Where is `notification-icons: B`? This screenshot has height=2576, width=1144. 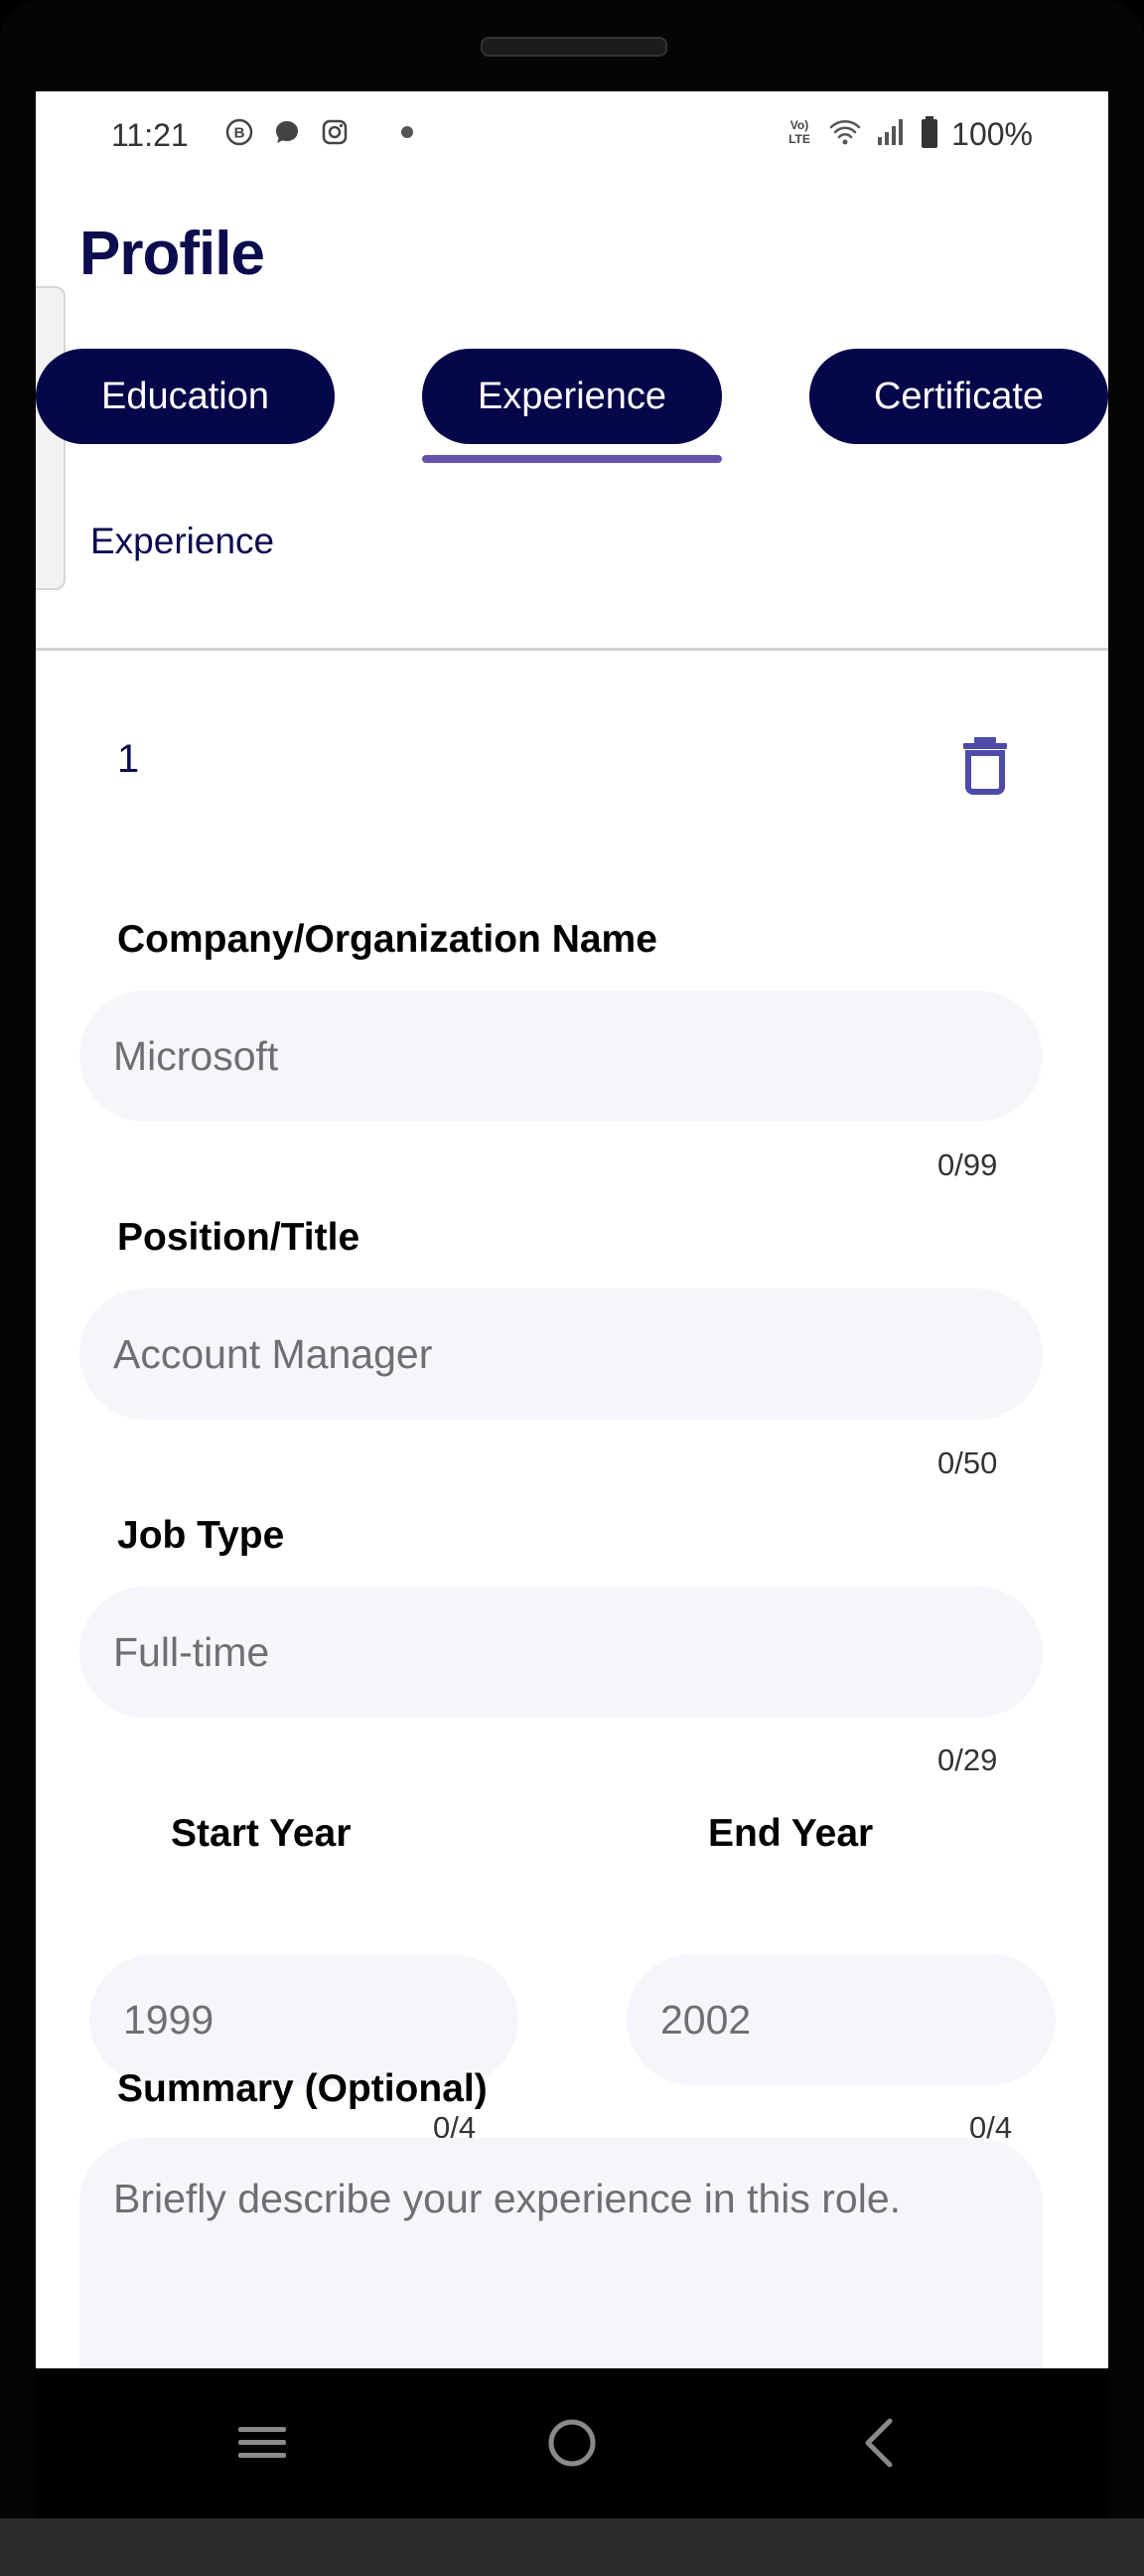
notification-icons: B is located at coordinates (317, 132).